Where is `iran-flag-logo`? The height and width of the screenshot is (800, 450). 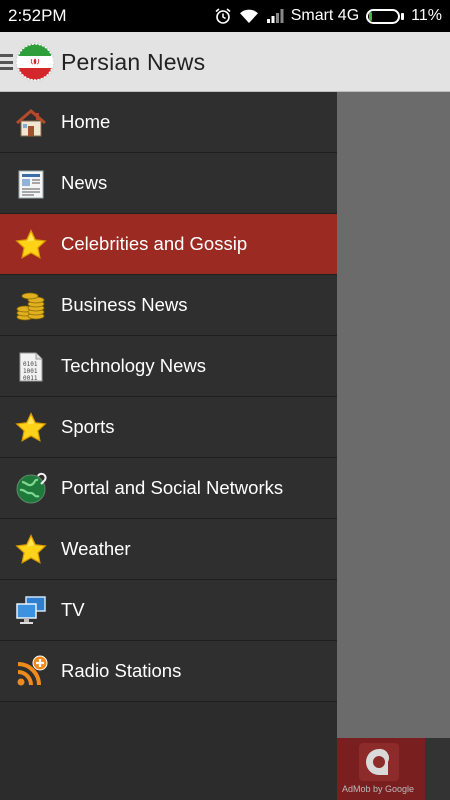
iran-flag-logo is located at coordinates (35, 62).